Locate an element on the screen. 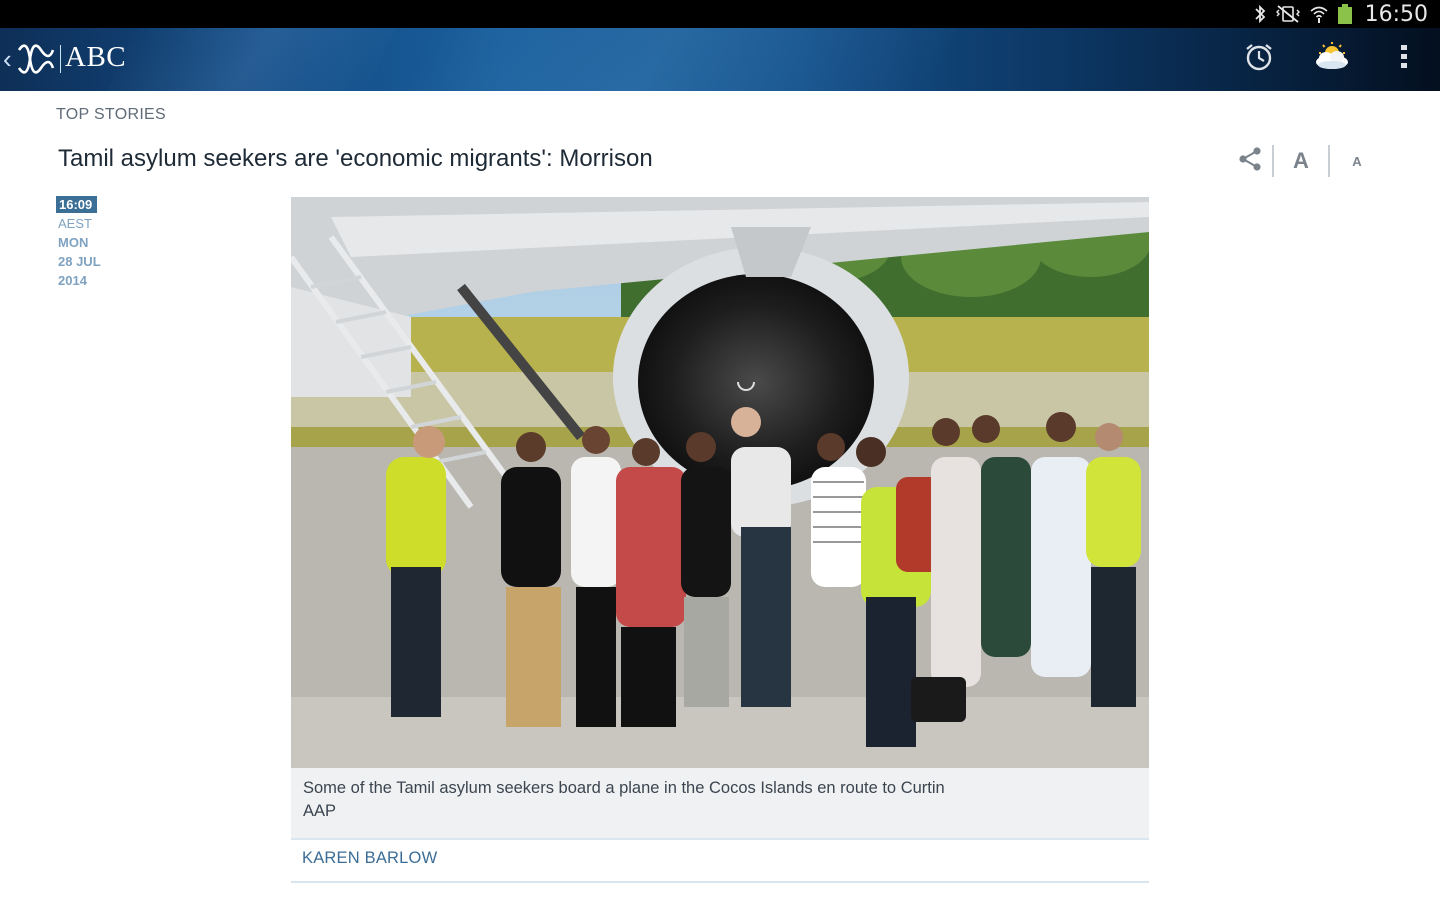 The image size is (1440, 900). weather-icon is located at coordinates (1332, 59).